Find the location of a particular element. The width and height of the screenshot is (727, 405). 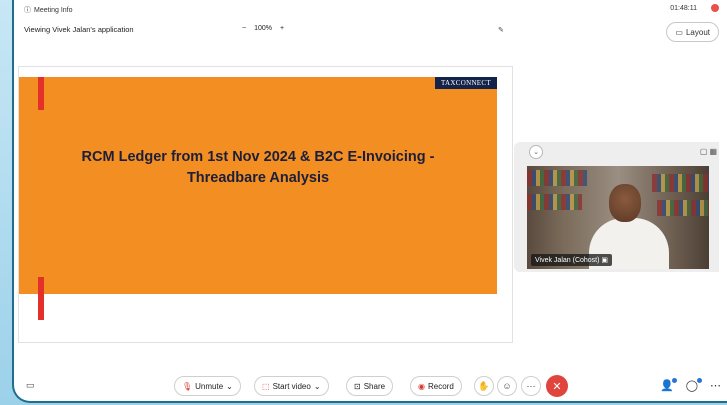

record-icon: ◉ is located at coordinates (421, 386).